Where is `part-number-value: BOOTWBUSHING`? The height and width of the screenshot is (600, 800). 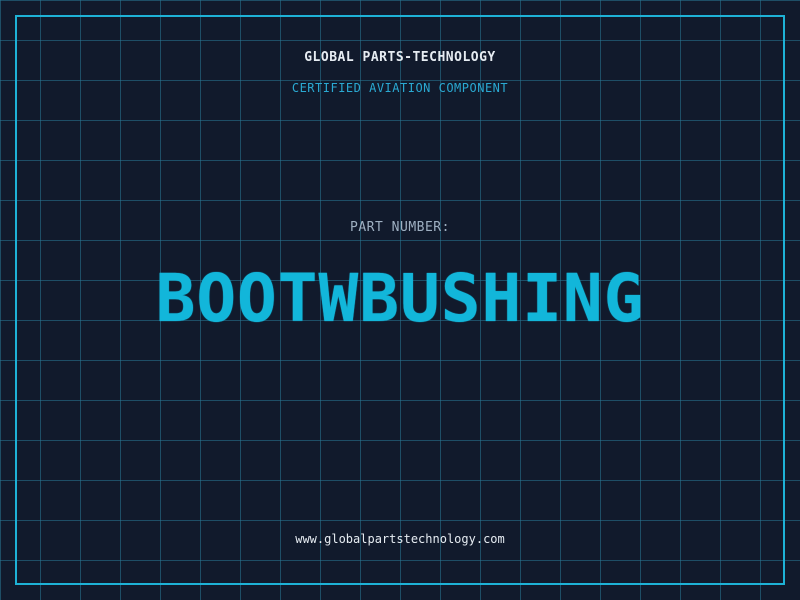
part-number-value: BOOTWBUSHING is located at coordinates (400, 298).